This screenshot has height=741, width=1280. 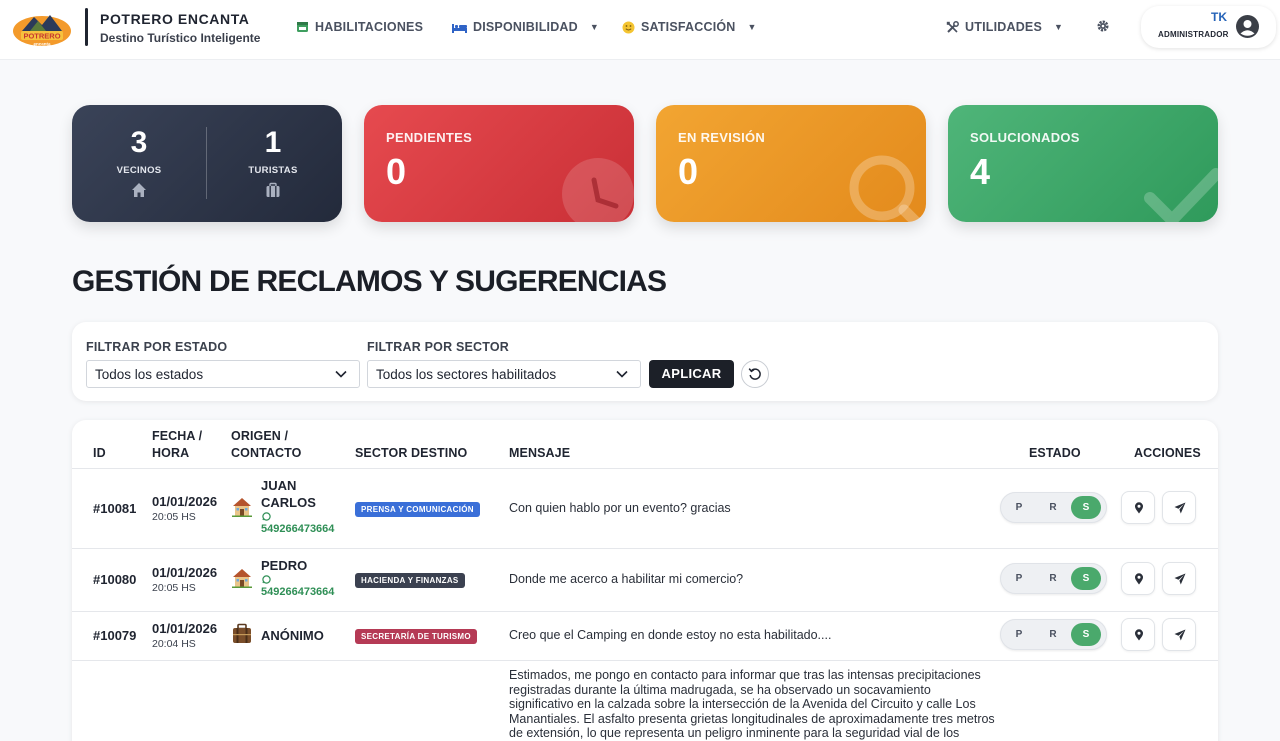 I want to click on sector-select: Todos los sectores habilitados, so click(x=504, y=374).